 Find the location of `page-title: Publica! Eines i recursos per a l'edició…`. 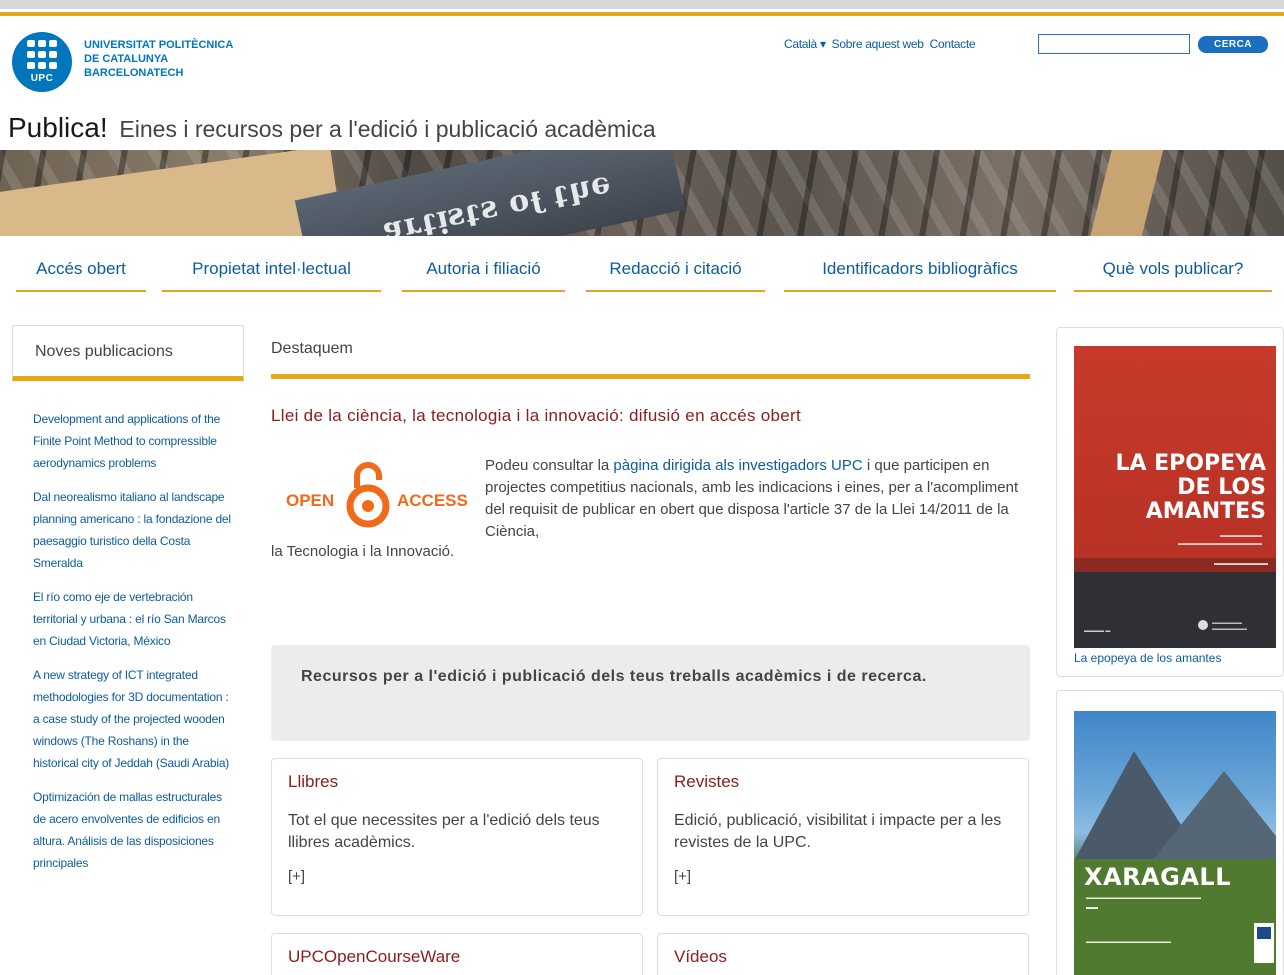

page-title: Publica! Eines i recursos per a l'edició… is located at coordinates (332, 128).